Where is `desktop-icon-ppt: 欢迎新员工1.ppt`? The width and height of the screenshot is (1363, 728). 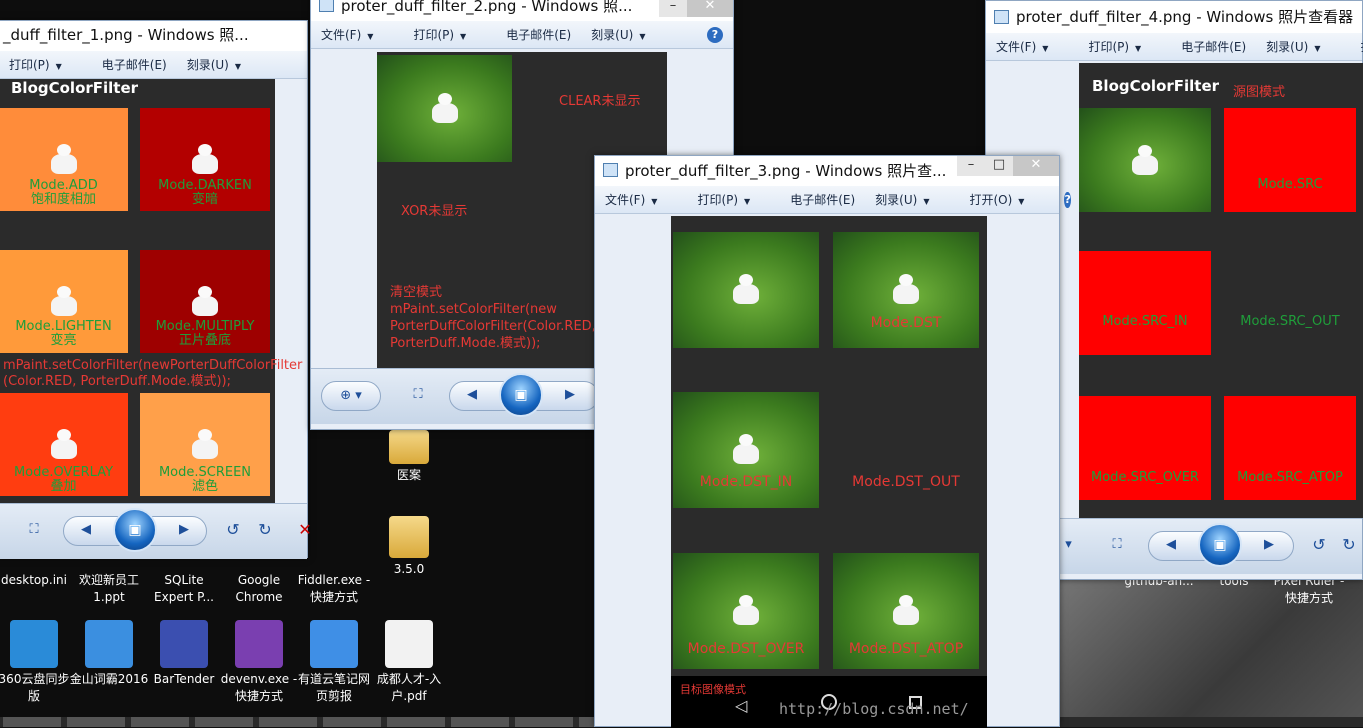
desktop-icon-ppt: 欢迎新员工1.ppt is located at coordinates (109, 589).